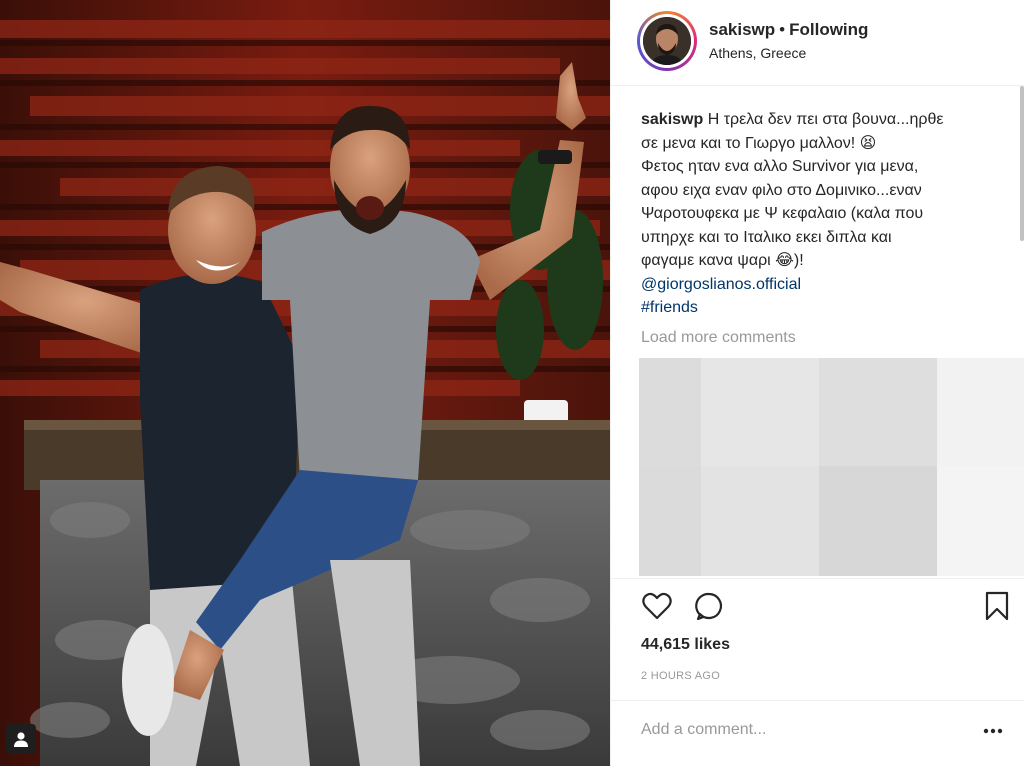  Describe the element at coordinates (817, 43) in the screenshot. I see `post-header: sakiswp • Following Athens, Greece` at that location.